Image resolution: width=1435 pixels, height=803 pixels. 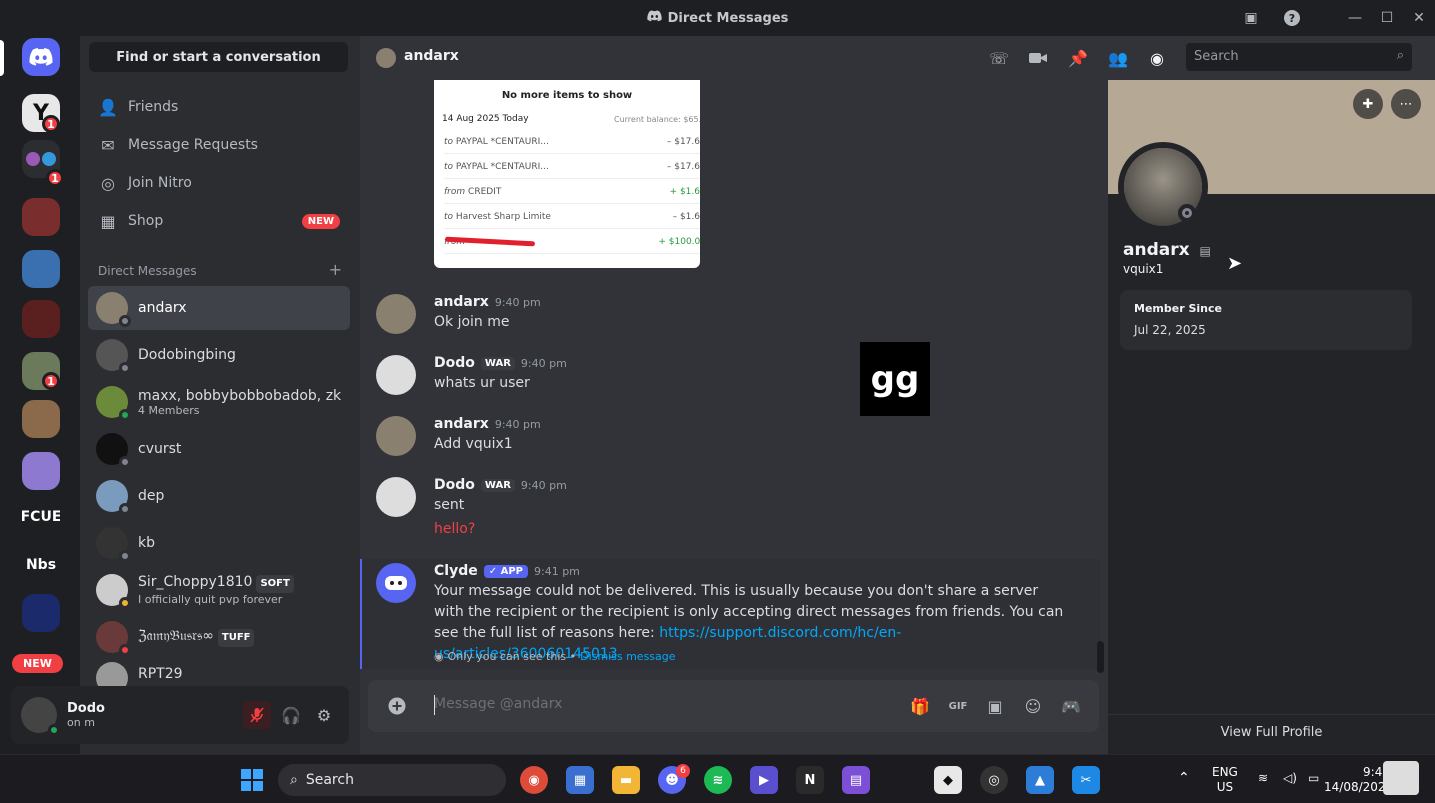 I want to click on new-unreads-badge: NEW, so click(x=37, y=663).